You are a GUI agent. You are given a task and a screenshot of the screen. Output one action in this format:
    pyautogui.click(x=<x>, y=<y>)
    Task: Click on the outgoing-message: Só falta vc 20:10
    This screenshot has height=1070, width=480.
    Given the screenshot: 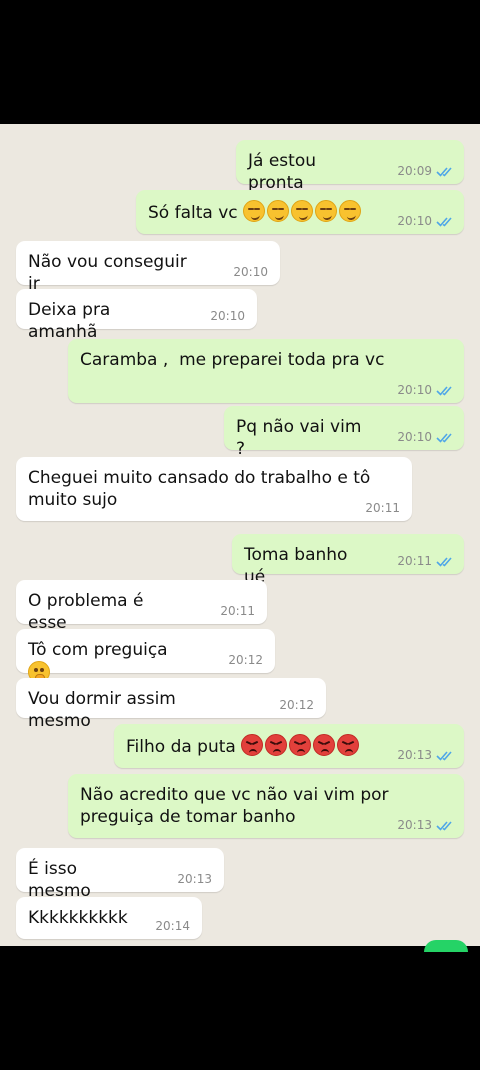 What is the action you would take?
    pyautogui.click(x=300, y=212)
    